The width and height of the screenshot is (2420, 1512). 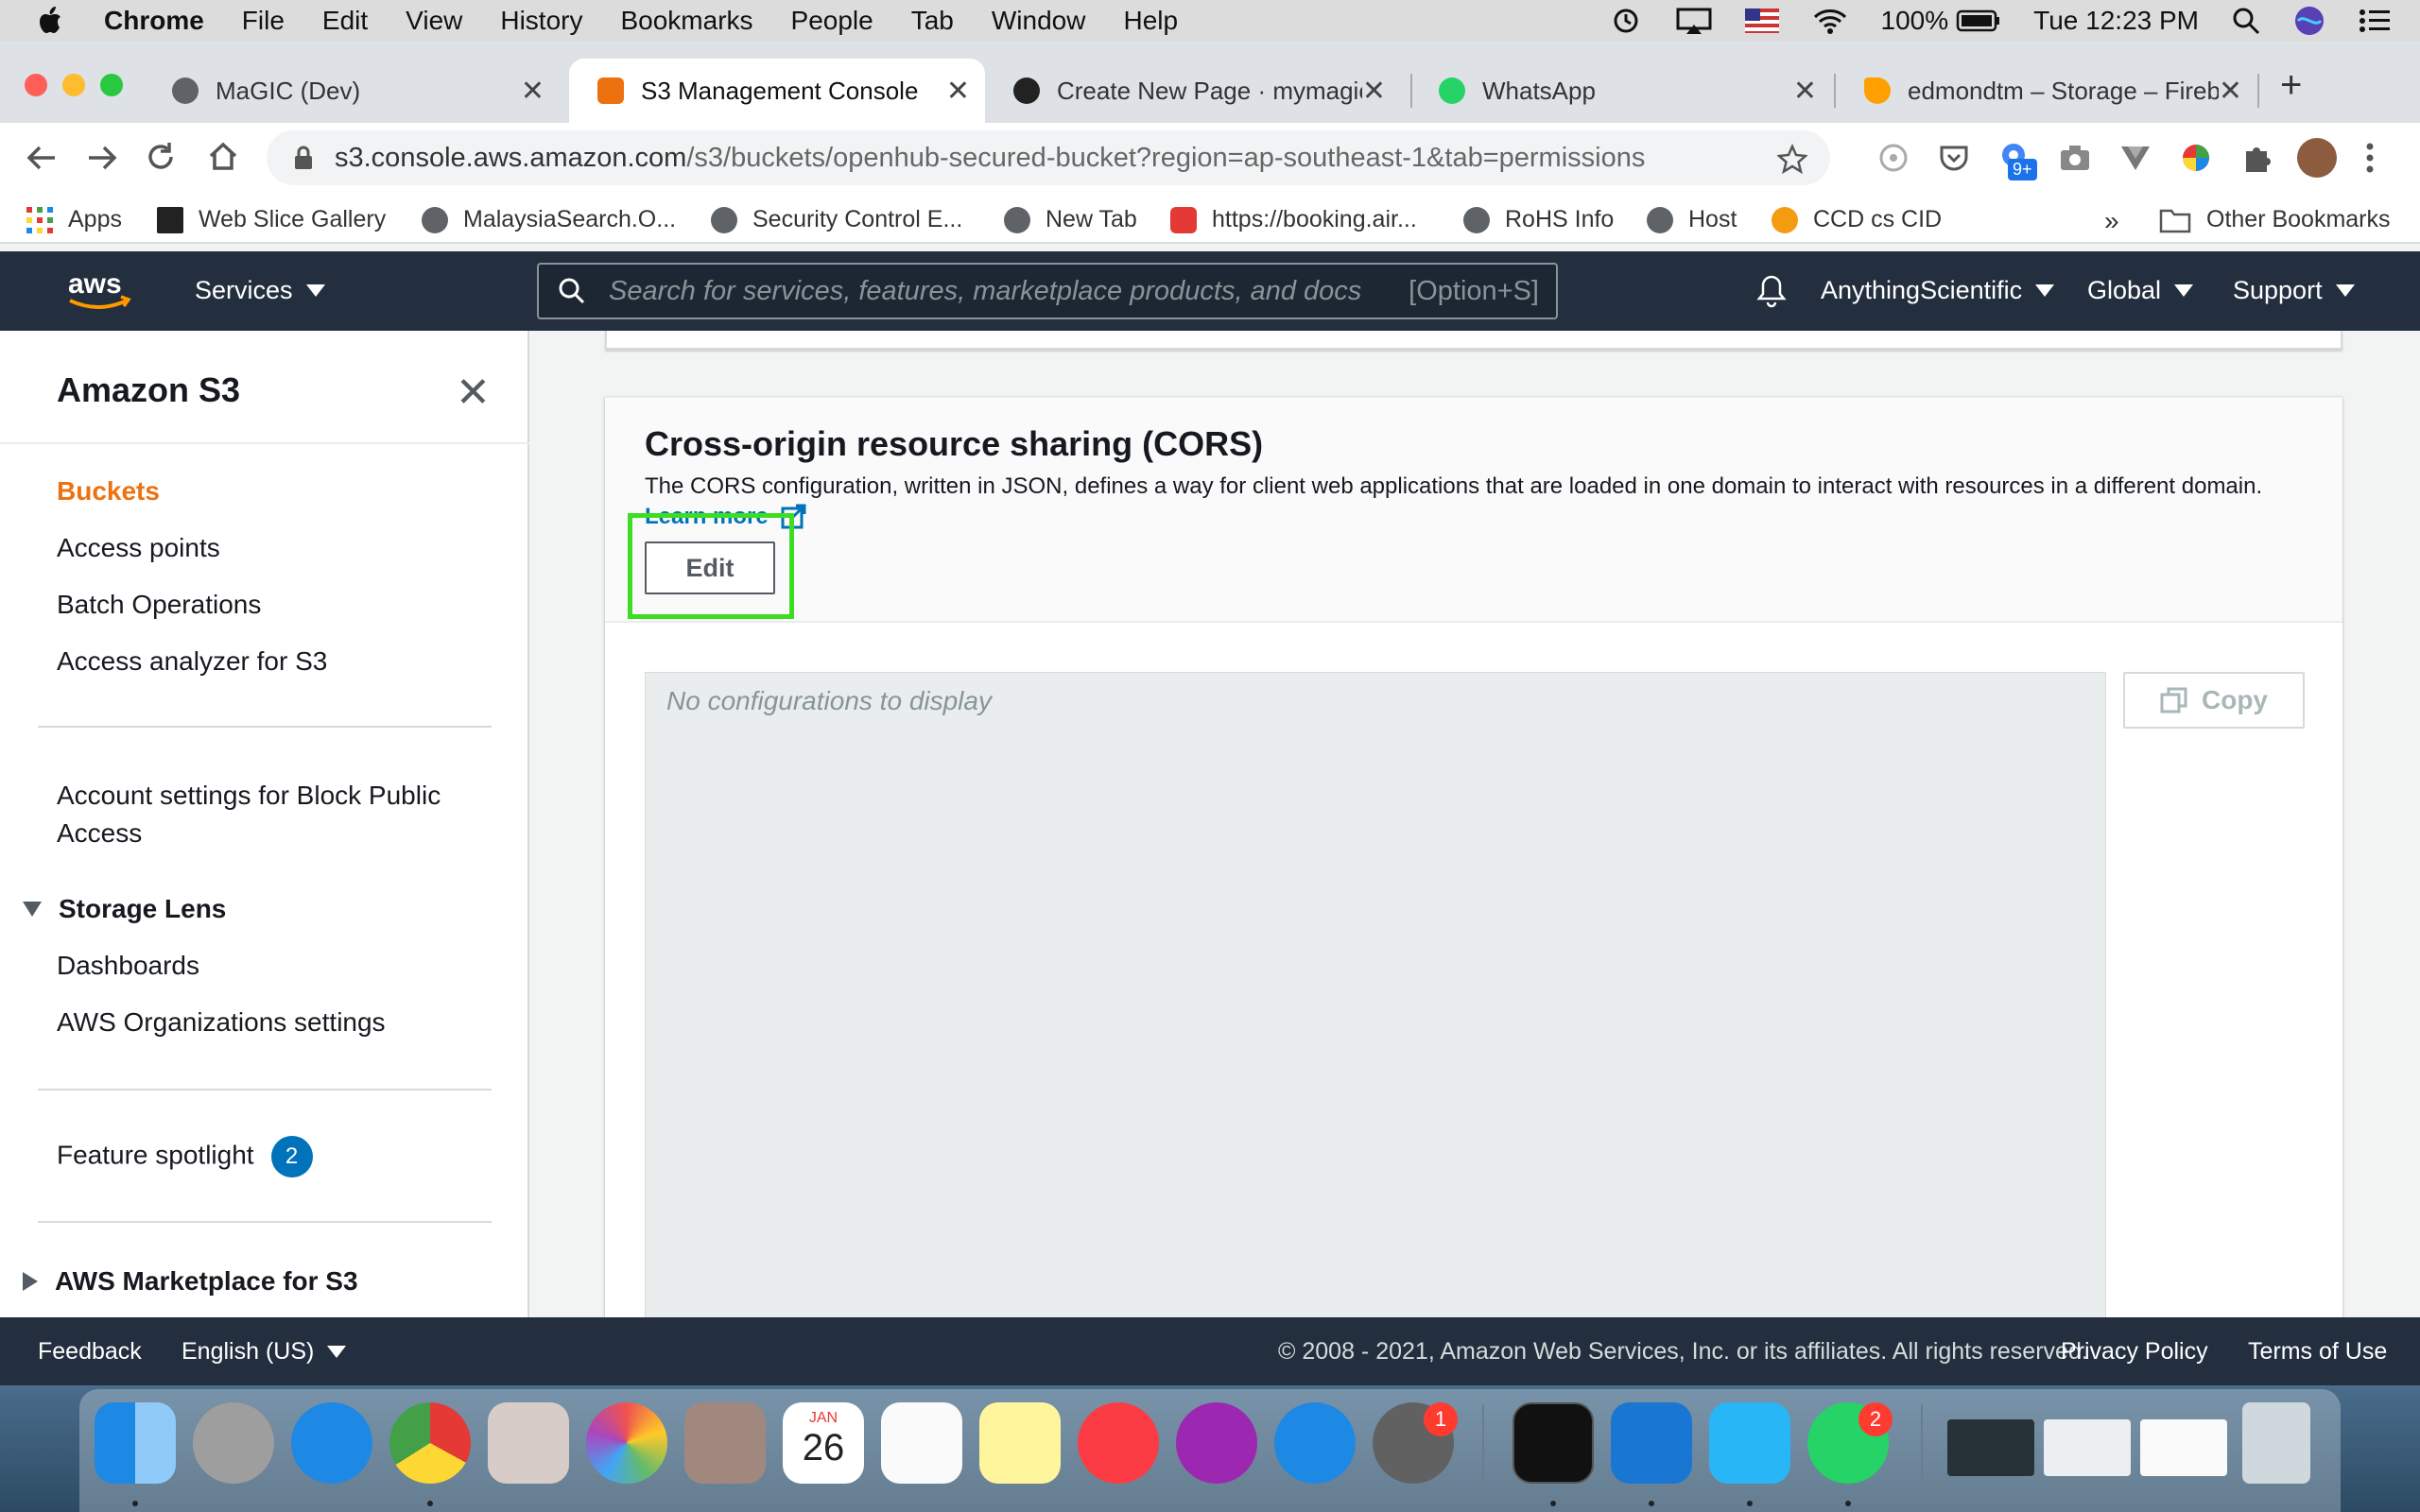 What do you see at coordinates (1750, 1443) in the screenshot?
I see `fork-git-icon` at bounding box center [1750, 1443].